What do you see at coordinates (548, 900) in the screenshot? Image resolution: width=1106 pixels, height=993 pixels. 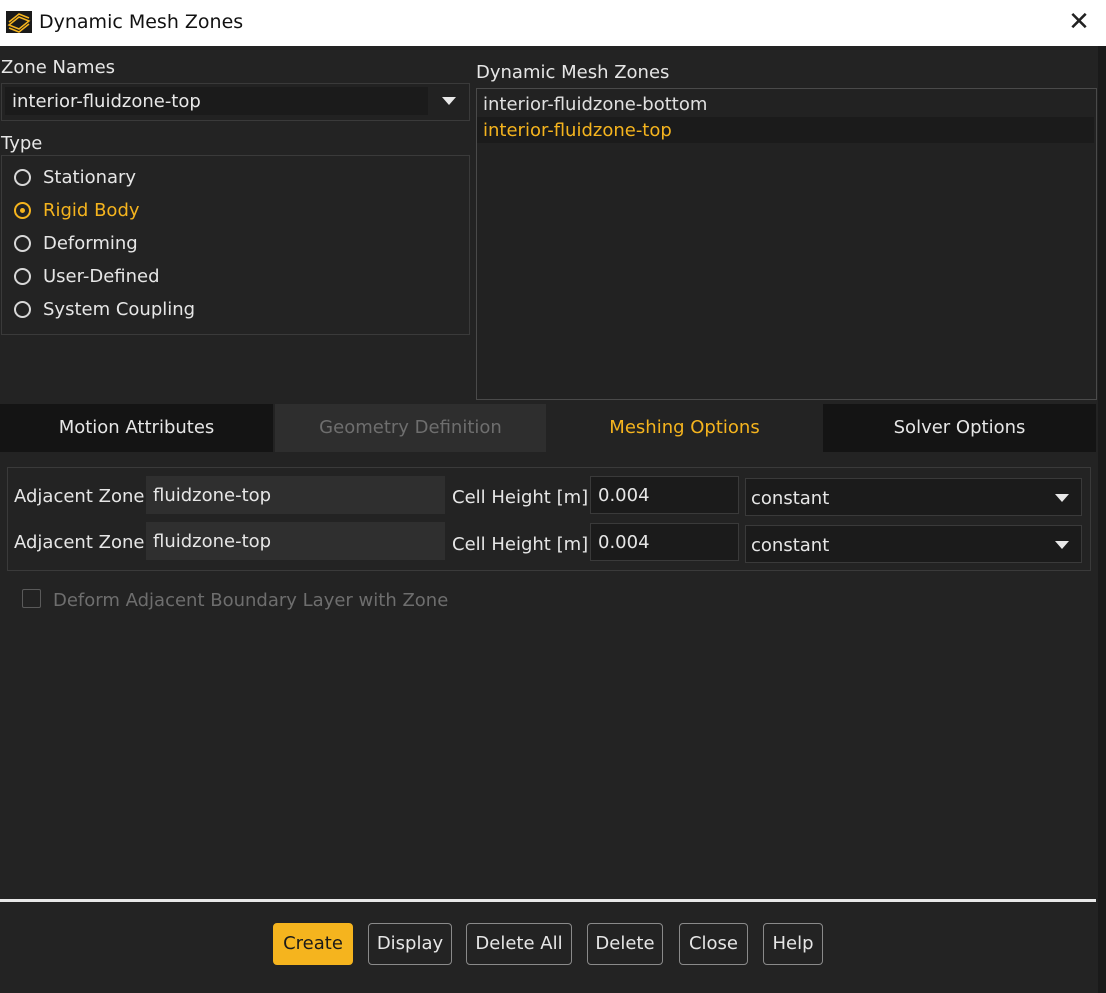 I see `footer-divider` at bounding box center [548, 900].